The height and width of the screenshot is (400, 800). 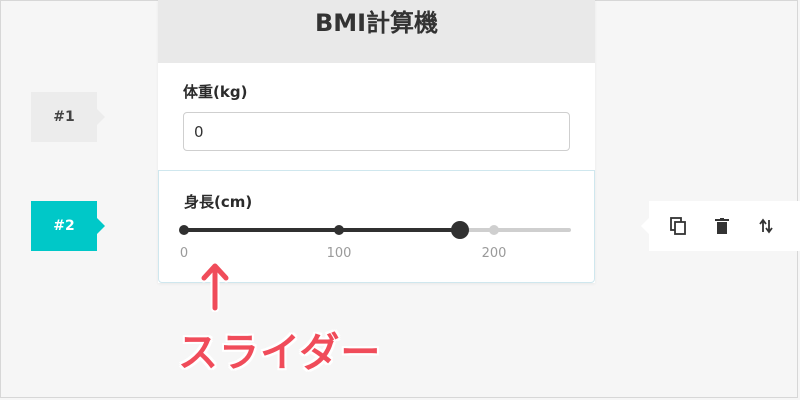 I want to click on annotation-arrow-up-icon, so click(x=215, y=287).